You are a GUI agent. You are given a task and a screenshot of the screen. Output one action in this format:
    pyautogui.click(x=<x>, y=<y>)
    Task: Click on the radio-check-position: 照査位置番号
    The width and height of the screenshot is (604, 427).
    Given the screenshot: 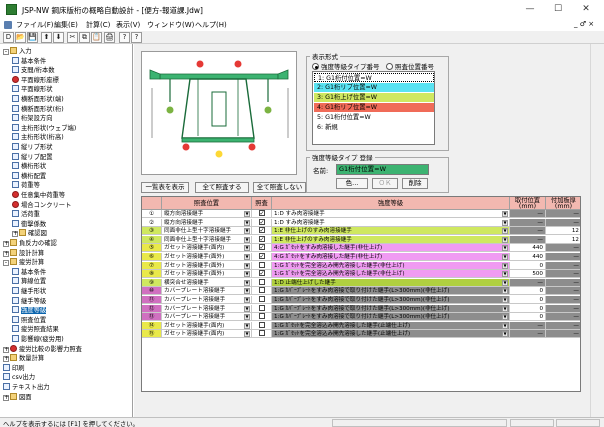 What is the action you would take?
    pyautogui.click(x=410, y=66)
    